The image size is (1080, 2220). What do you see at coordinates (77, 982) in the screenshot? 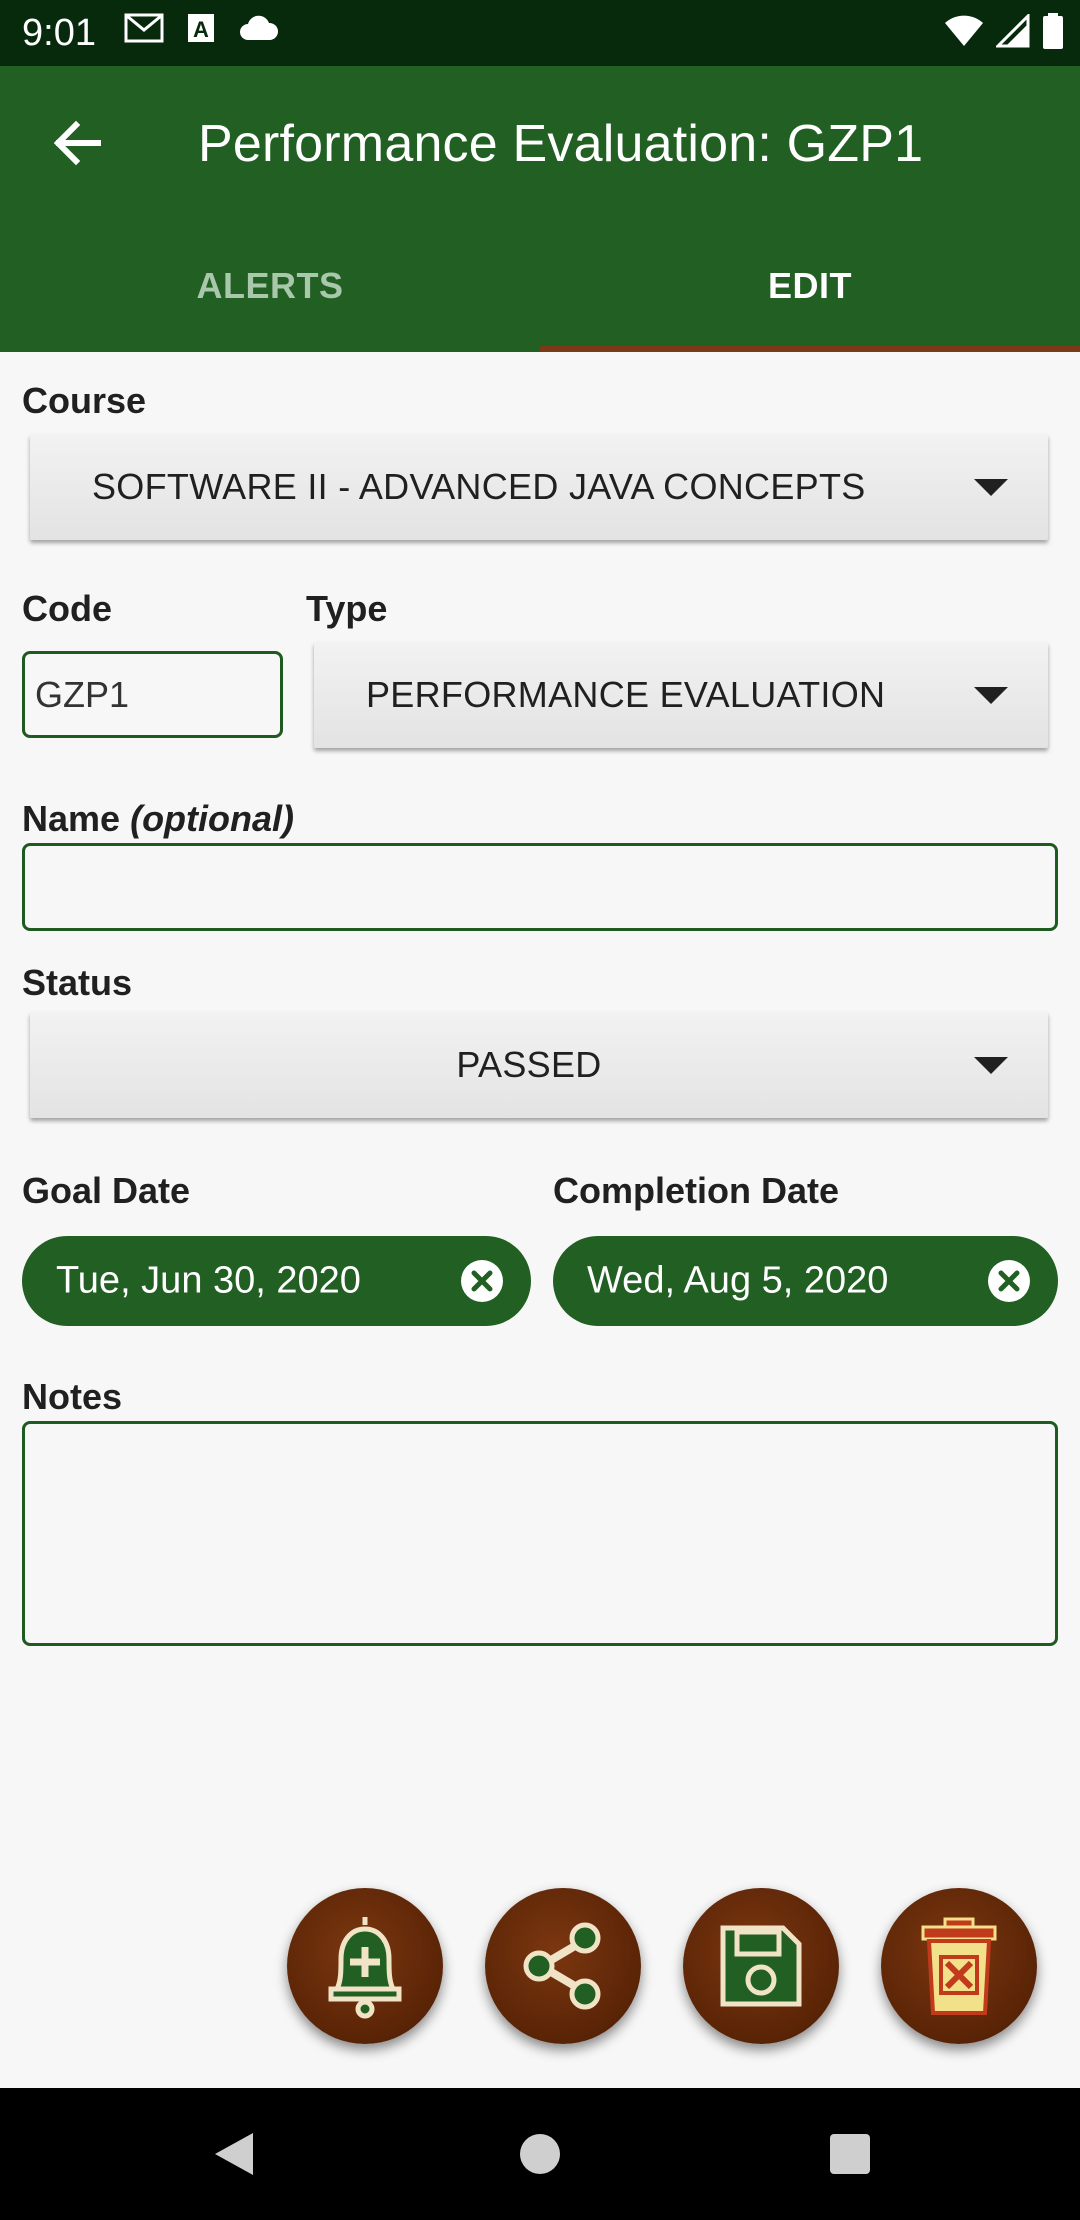
I see `status-label: Status` at bounding box center [77, 982].